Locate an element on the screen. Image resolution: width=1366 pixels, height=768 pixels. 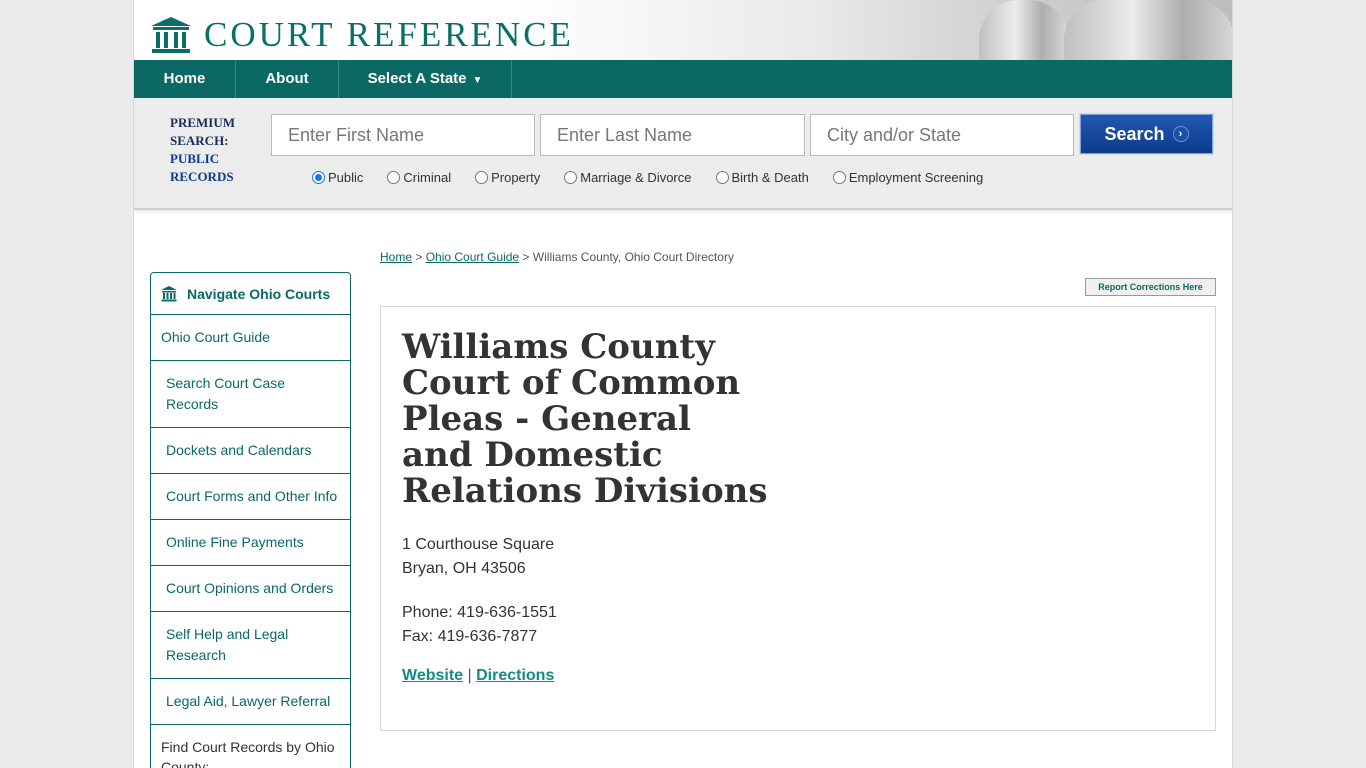
court-phone: Phone: 419-636-1551 is located at coordinates (479, 612).